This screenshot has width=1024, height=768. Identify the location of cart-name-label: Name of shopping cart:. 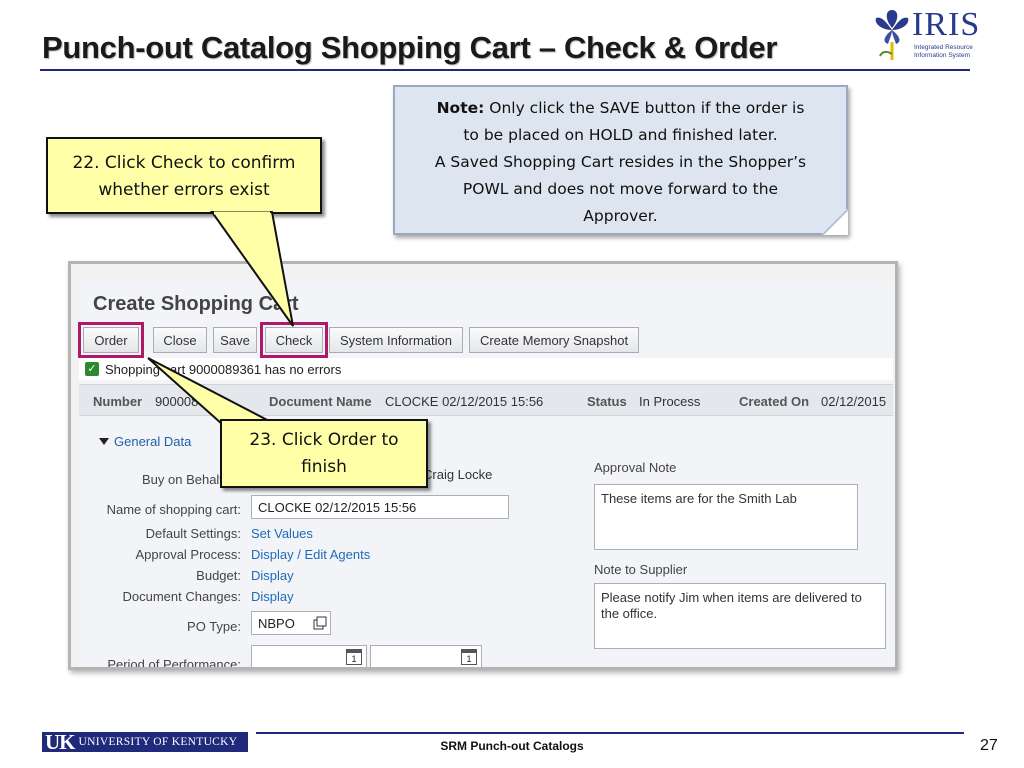
(173, 509).